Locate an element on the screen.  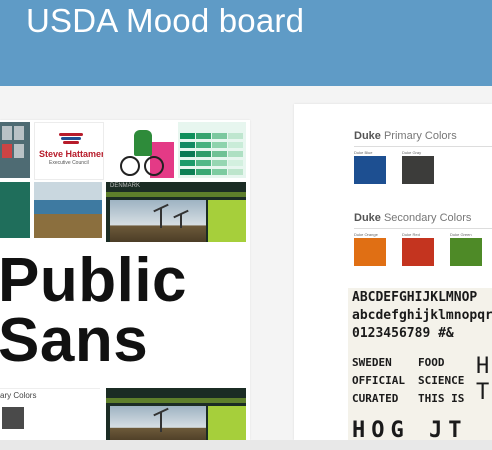
type-word: THIS IS is located at coordinates (441, 398).